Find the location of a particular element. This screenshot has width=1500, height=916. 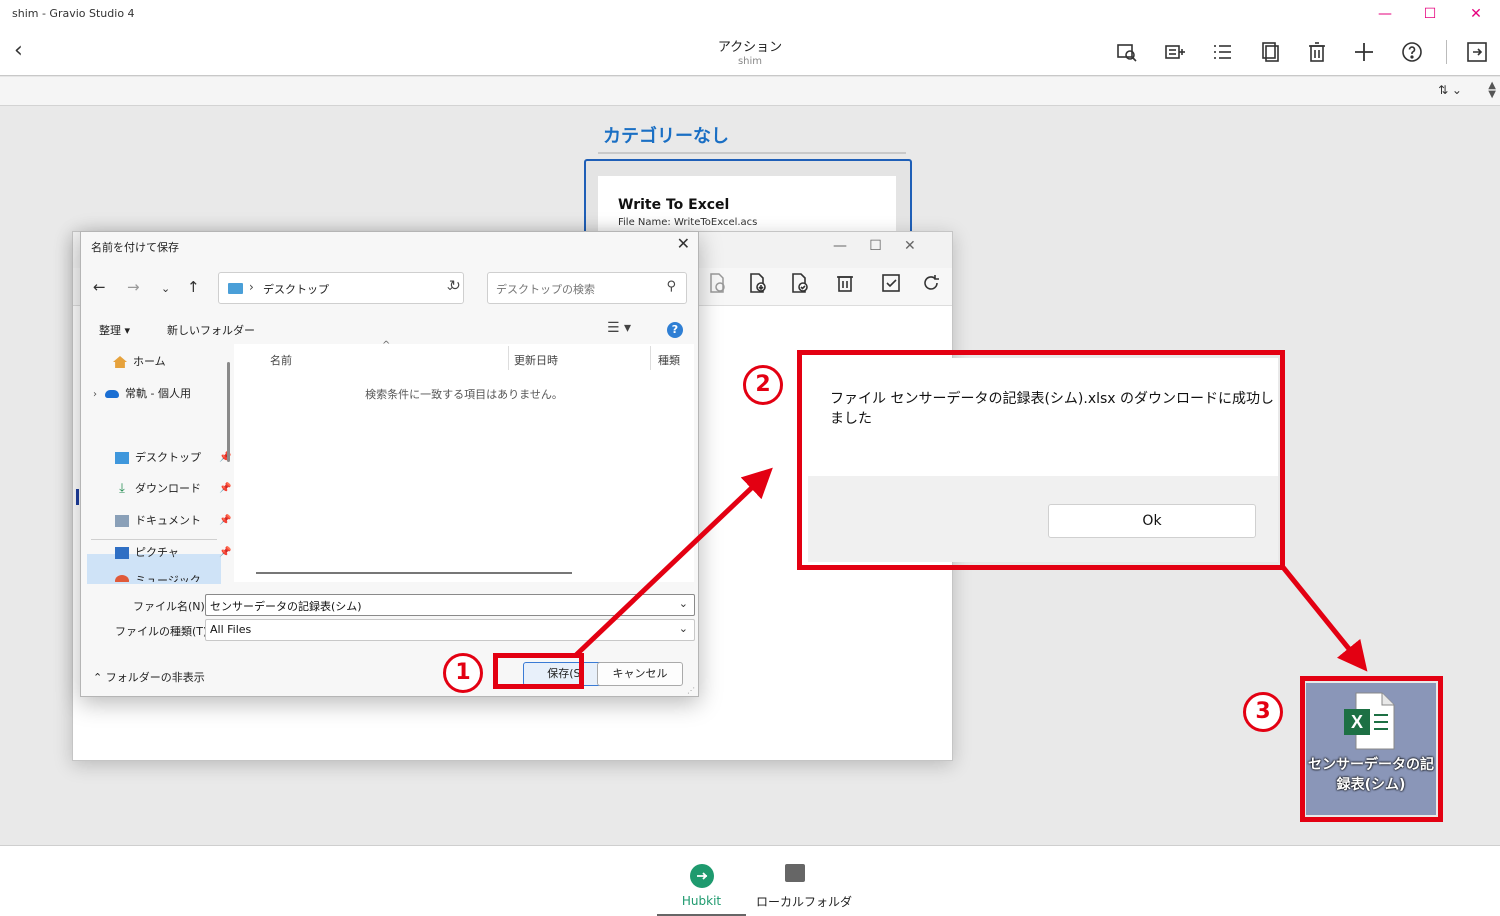

arrow-step1-to-step2 is located at coordinates (673, 562).